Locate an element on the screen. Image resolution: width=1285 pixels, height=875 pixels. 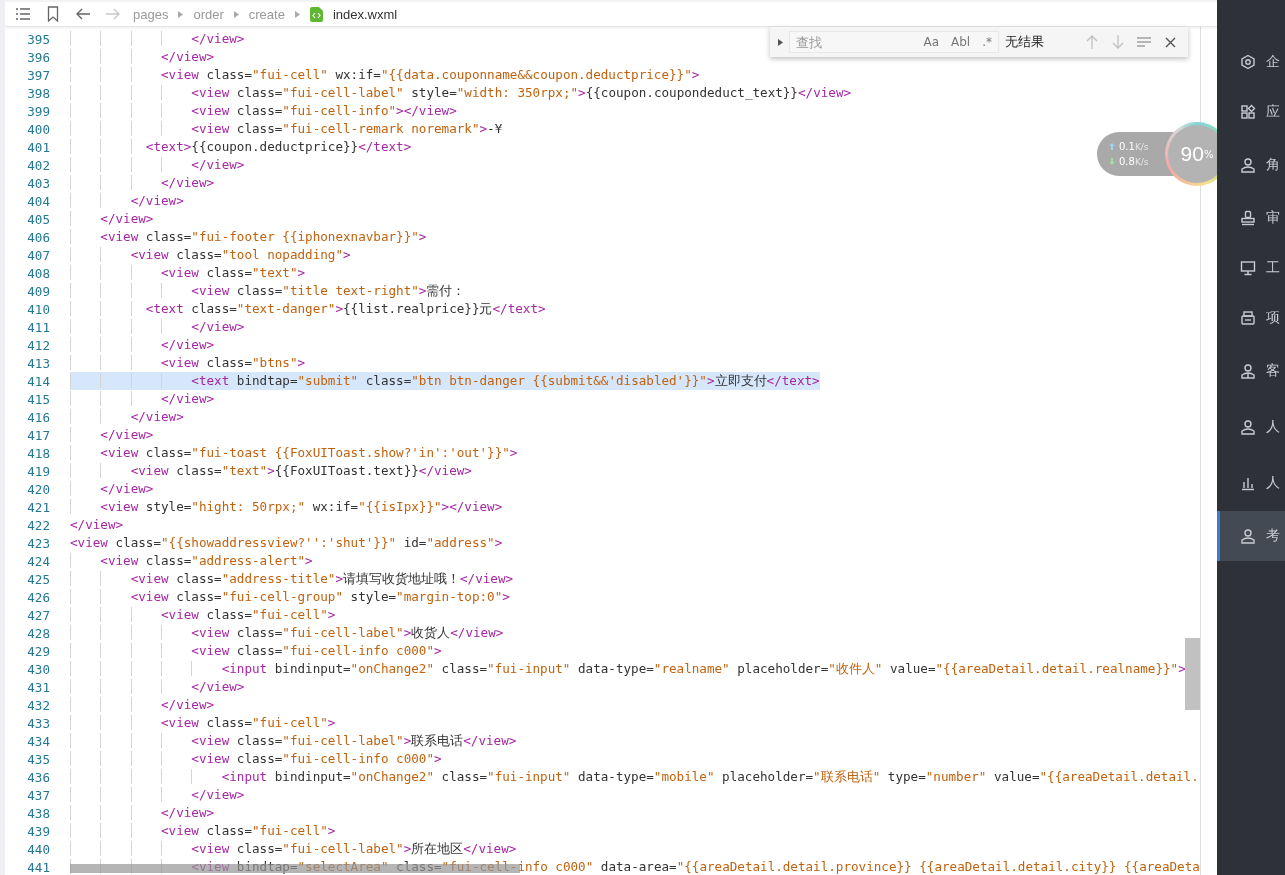
line-number: 397 is located at coordinates (38, 75).